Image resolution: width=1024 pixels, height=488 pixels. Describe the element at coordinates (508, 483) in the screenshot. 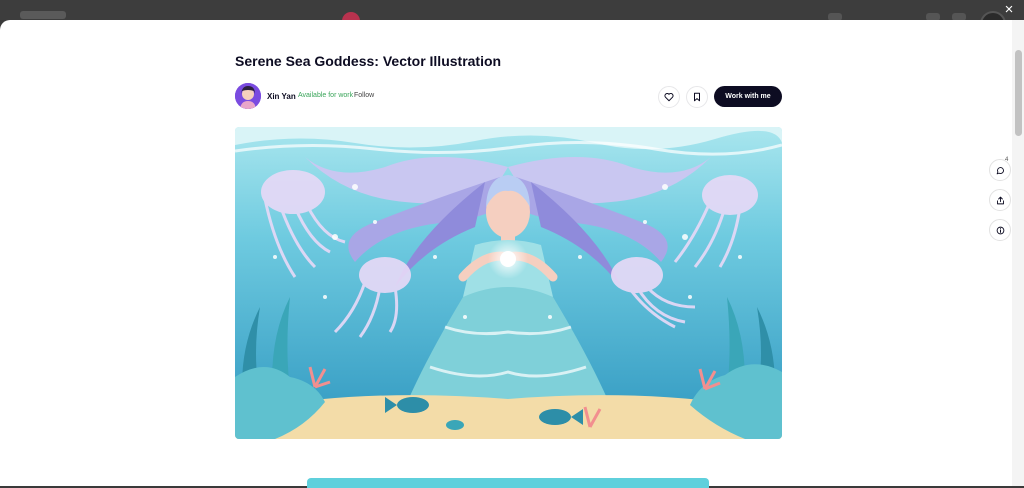

I see `next-shot-image` at that location.